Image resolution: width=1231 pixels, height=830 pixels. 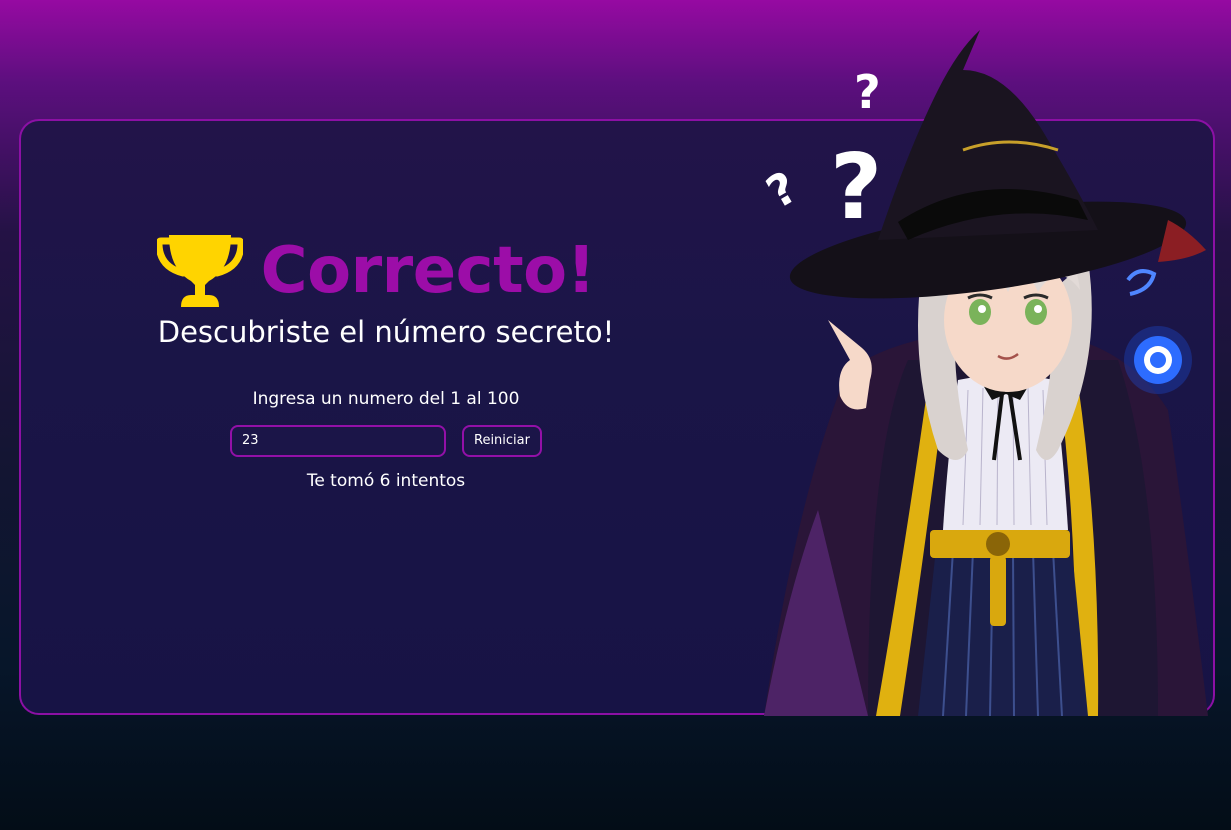 What do you see at coordinates (428, 271) in the screenshot?
I see `page-title: Correcto!` at bounding box center [428, 271].